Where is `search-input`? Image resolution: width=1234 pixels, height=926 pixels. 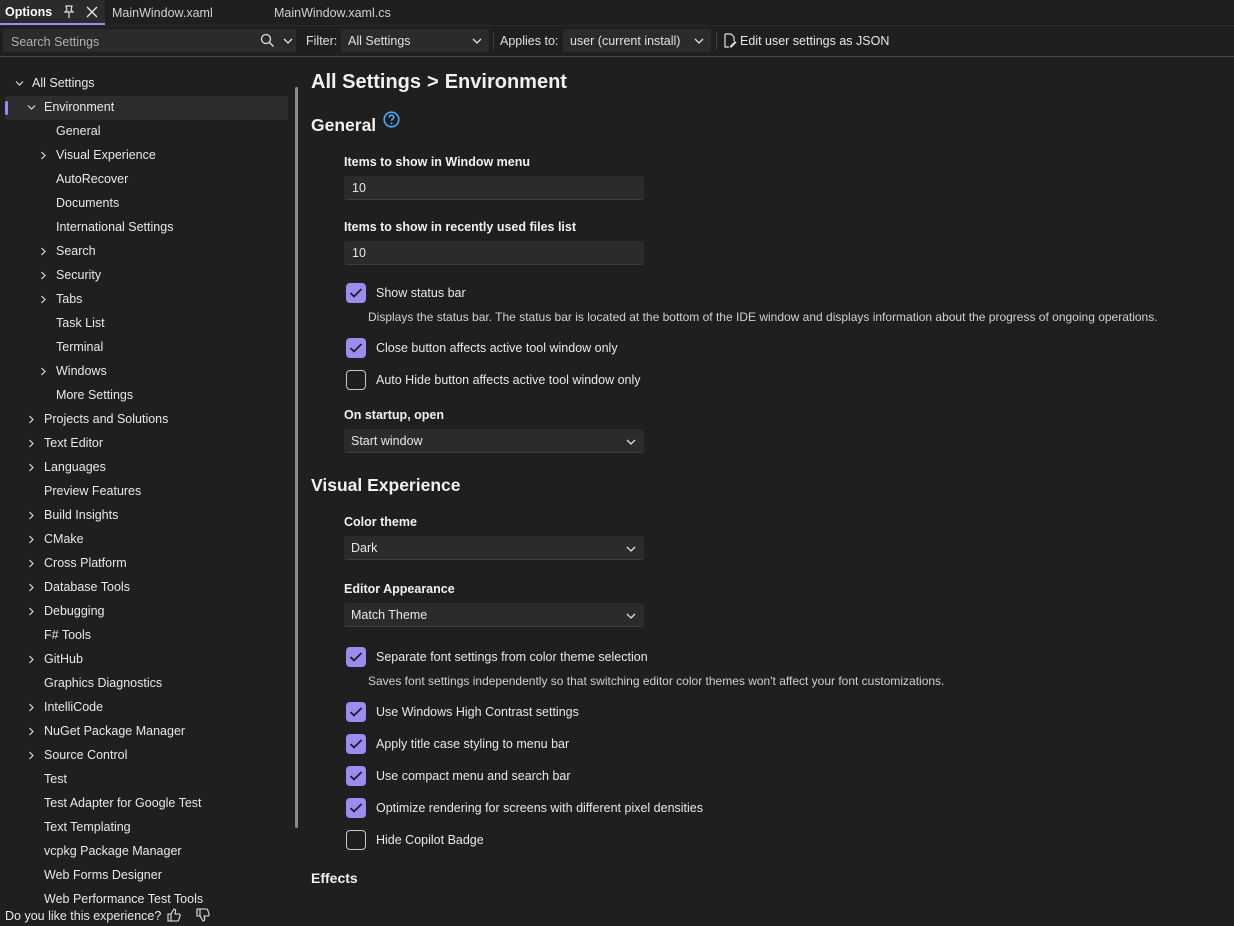 search-input is located at coordinates (131, 41).